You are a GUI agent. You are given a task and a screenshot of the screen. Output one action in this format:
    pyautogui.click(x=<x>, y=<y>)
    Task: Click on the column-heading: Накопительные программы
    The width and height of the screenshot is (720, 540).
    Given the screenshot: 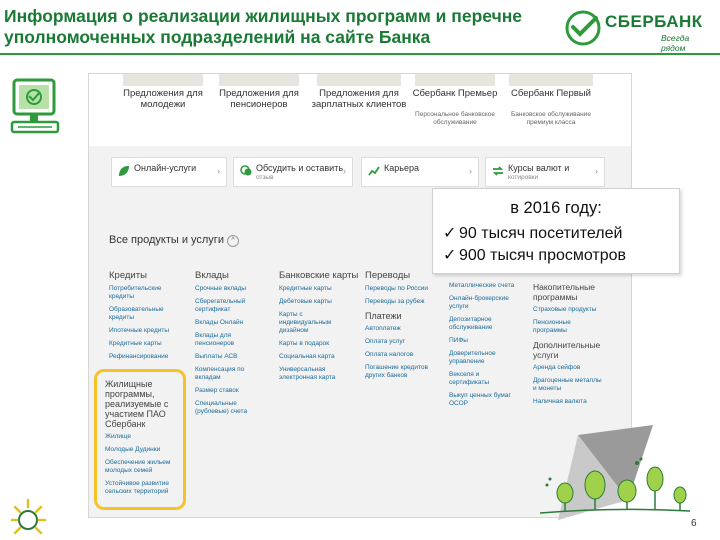 What is the action you would take?
    pyautogui.click(x=575, y=292)
    